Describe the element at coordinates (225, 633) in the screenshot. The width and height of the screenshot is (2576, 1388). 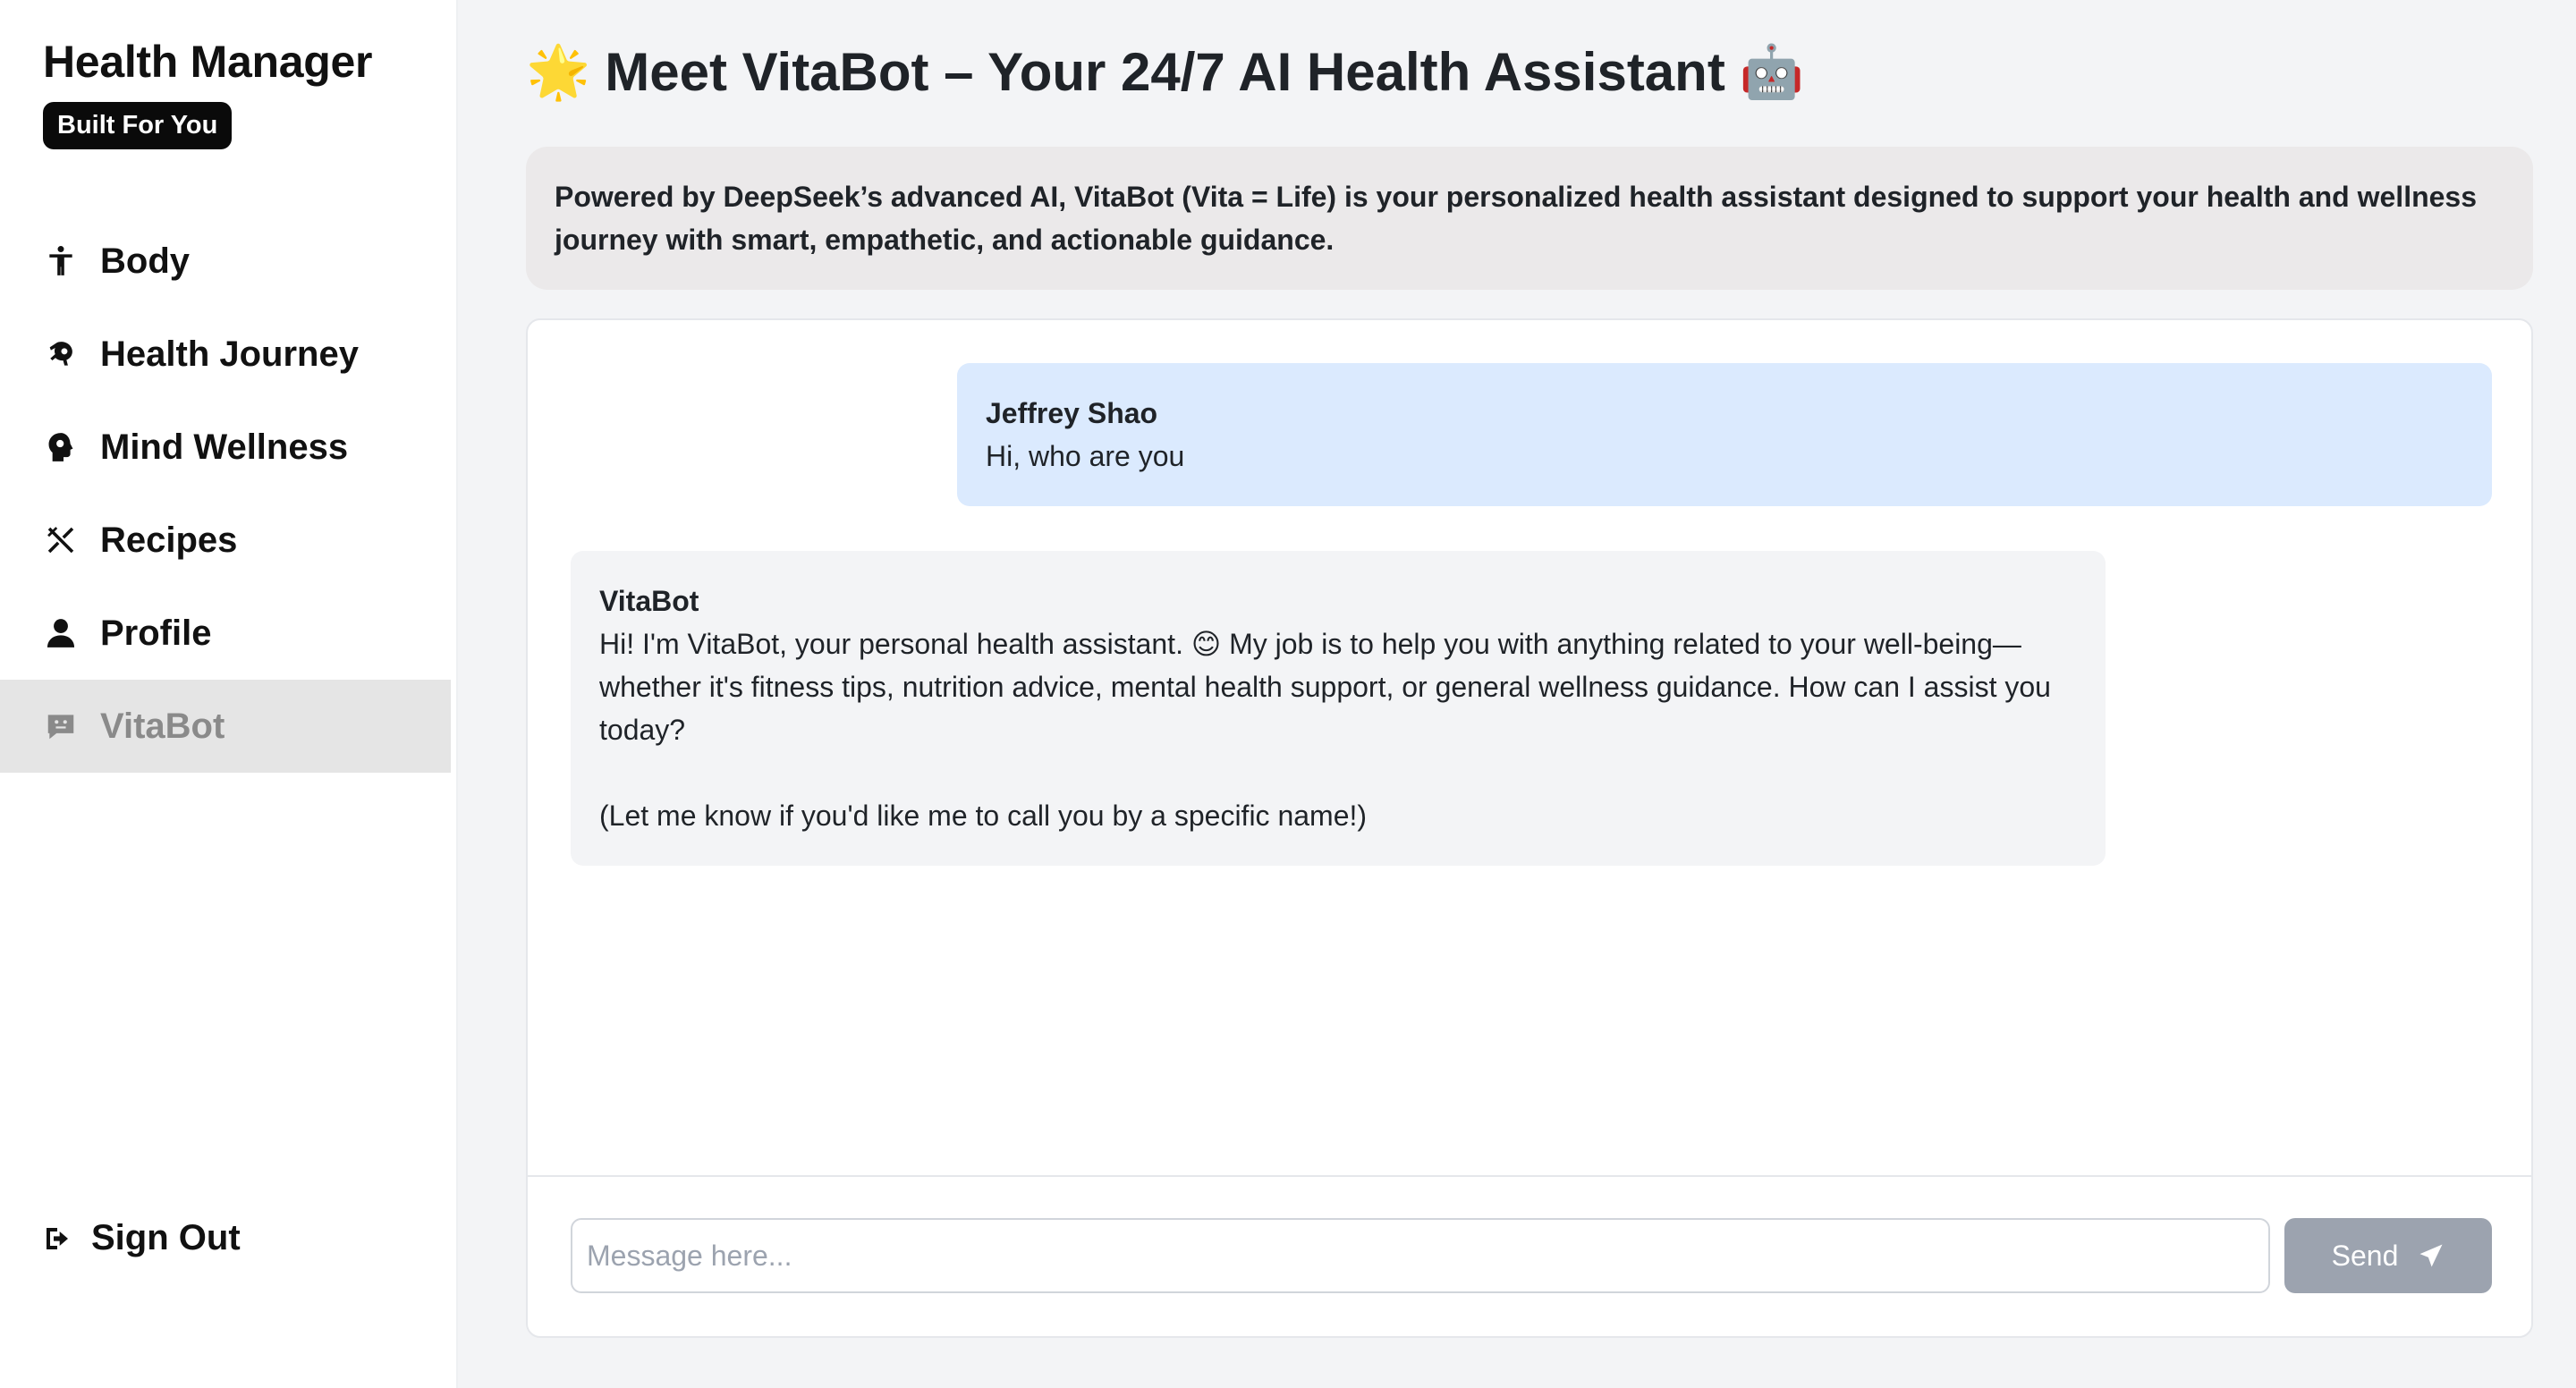
I see `sidebar-item-profile: Profile` at that location.